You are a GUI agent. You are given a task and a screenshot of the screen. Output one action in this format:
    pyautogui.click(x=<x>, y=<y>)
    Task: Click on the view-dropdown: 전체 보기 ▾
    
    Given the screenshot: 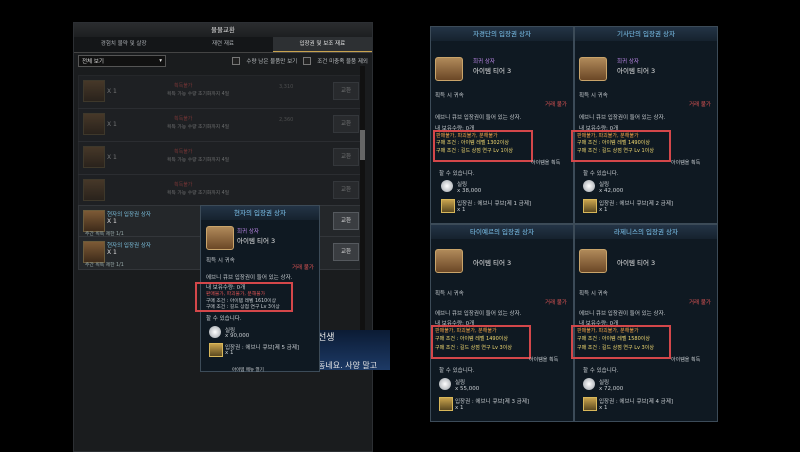 What is the action you would take?
    pyautogui.click(x=122, y=61)
    